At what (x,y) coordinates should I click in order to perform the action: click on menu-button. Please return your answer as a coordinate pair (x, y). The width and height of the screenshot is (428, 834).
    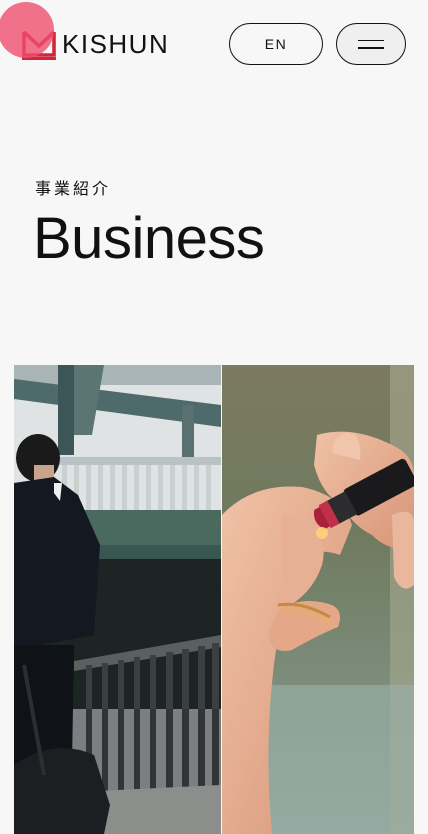
    Looking at the image, I should click on (371, 44).